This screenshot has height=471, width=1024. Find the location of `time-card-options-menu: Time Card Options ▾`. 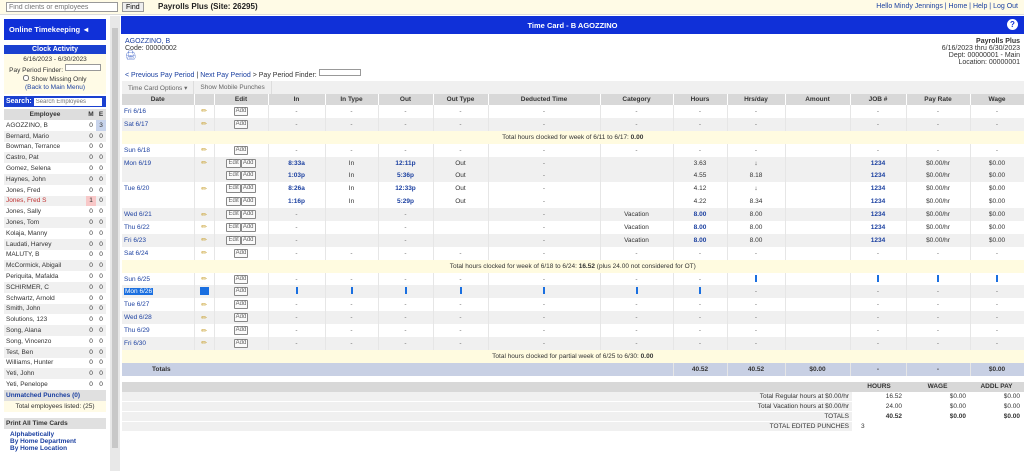

time-card-options-menu: Time Card Options ▾ is located at coordinates (158, 87).